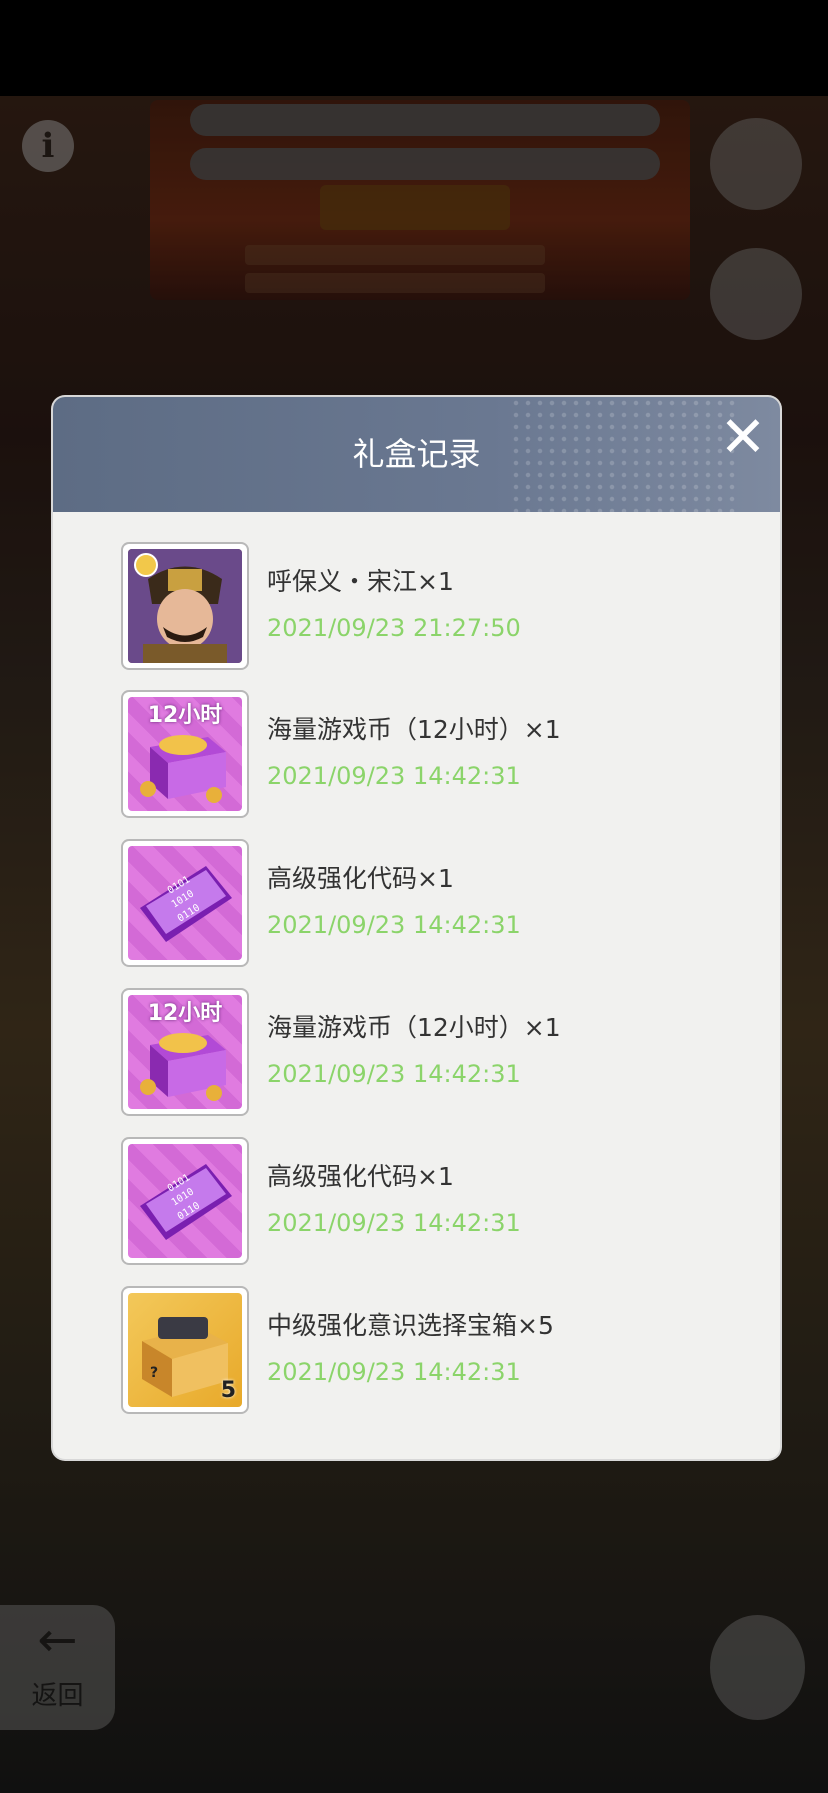 This screenshot has height=1793, width=828. I want to click on item-name: 中级强化意识选择宝箱×5, so click(410, 1325).